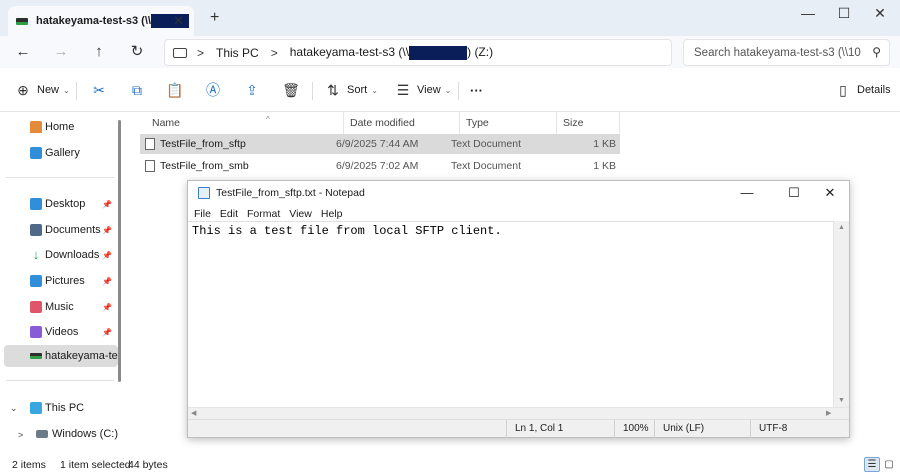 Image resolution: width=900 pixels, height=475 pixels. What do you see at coordinates (799, 429) in the screenshot?
I see `encoding: UTF-8` at bounding box center [799, 429].